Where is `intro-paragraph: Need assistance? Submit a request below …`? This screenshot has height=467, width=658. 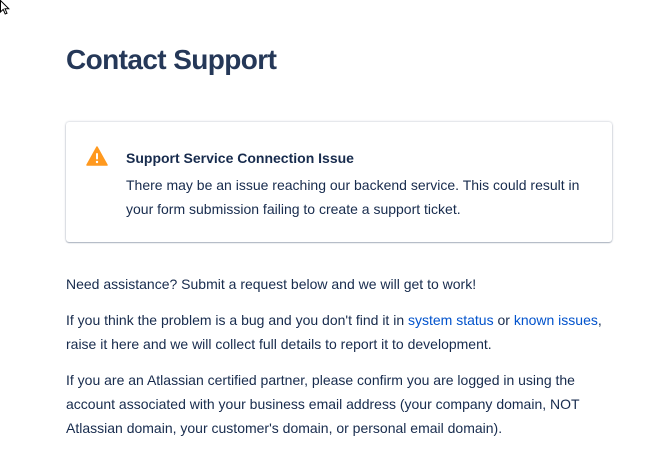
intro-paragraph: Need assistance? Submit a request below … is located at coordinates (271, 284).